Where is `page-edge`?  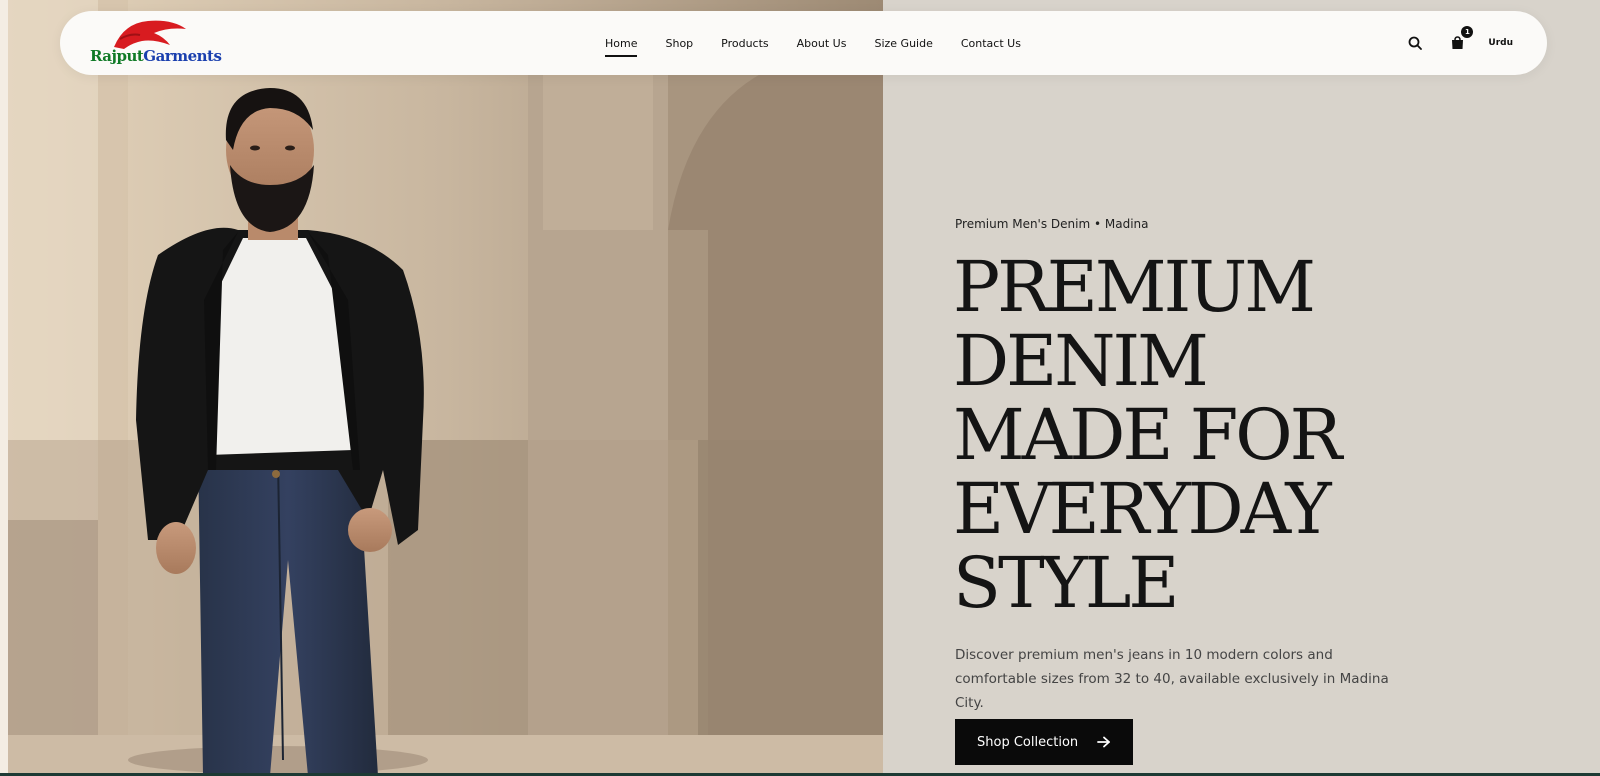
page-edge is located at coordinates (4, 388).